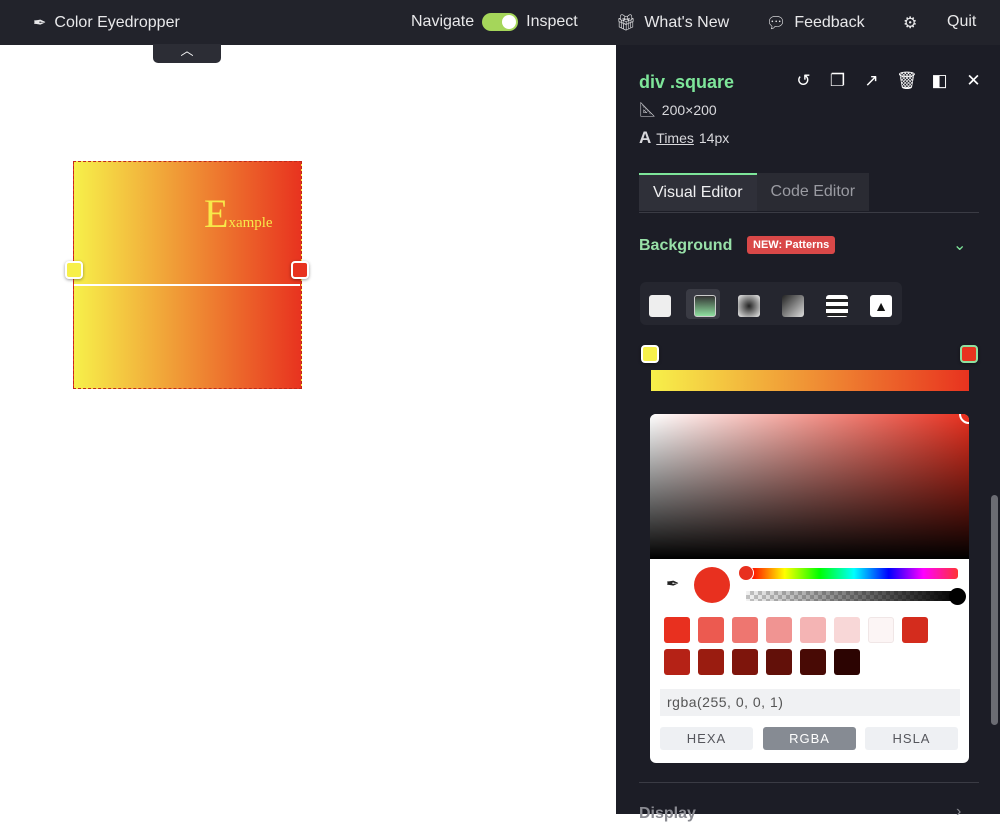 This screenshot has height=823, width=1000. Describe the element at coordinates (187, 285) in the screenshot. I see `gradient-line` at that location.